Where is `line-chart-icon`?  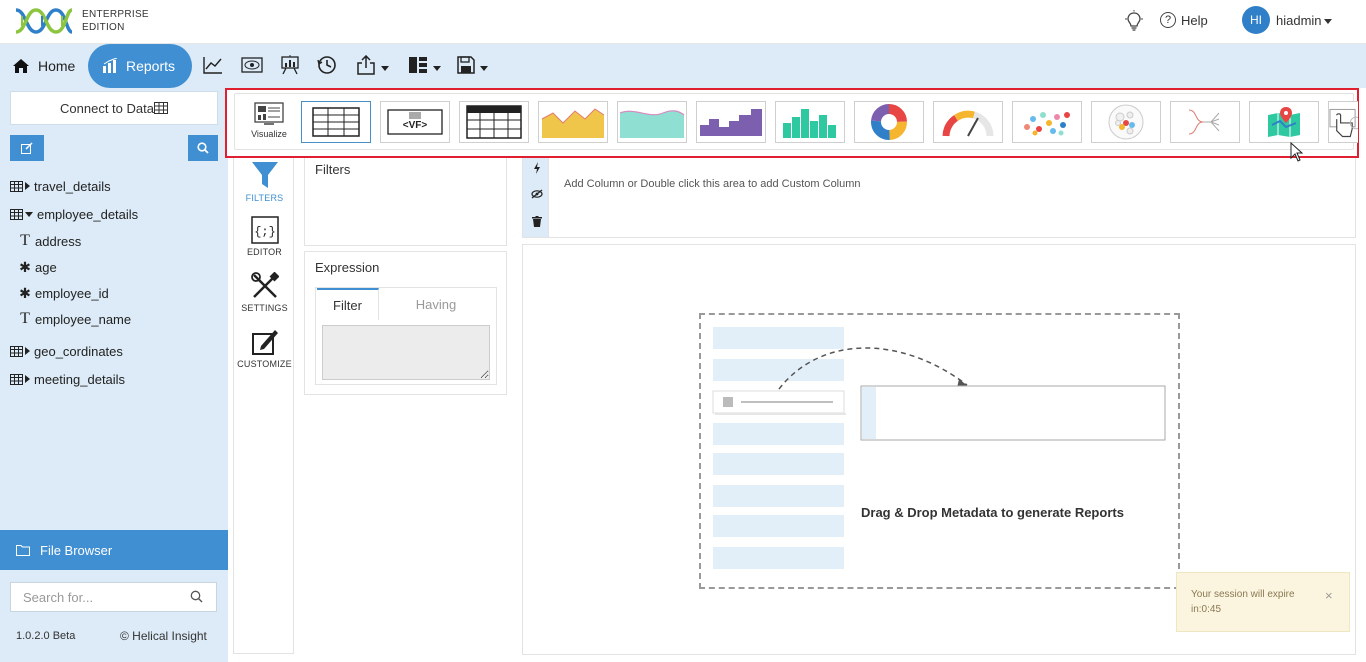 line-chart-icon is located at coordinates (212, 65).